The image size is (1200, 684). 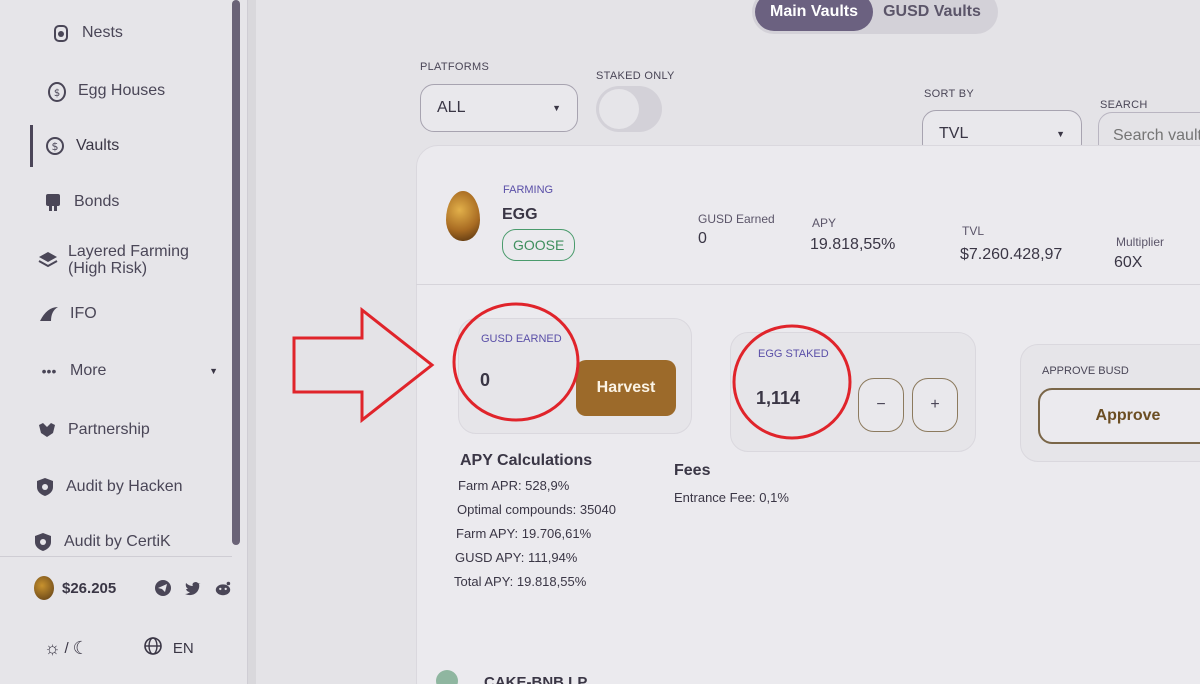 What do you see at coordinates (814, 15) in the screenshot?
I see `tab-main-vaults: Main Vaults` at bounding box center [814, 15].